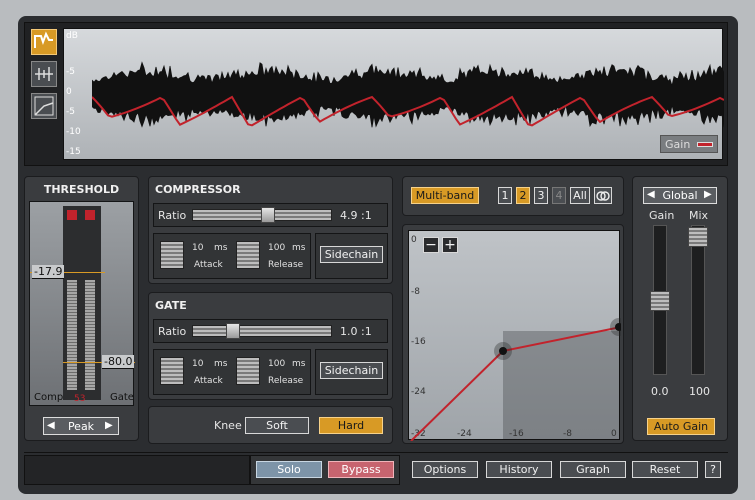 The height and width of the screenshot is (500, 755). Describe the element at coordinates (660, 301) in the screenshot. I see `gain-fader-handle` at that location.